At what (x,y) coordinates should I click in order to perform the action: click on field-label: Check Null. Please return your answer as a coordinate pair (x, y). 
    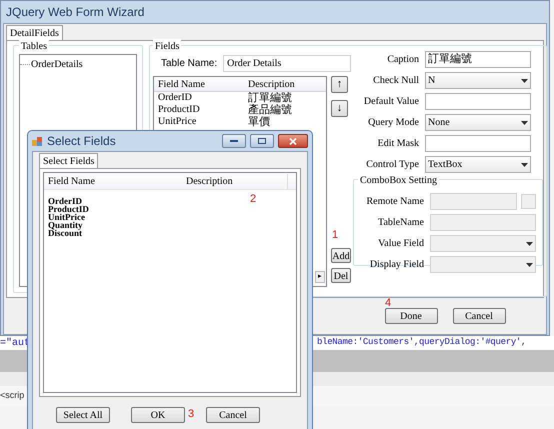
    Looking at the image, I should click on (395, 81).